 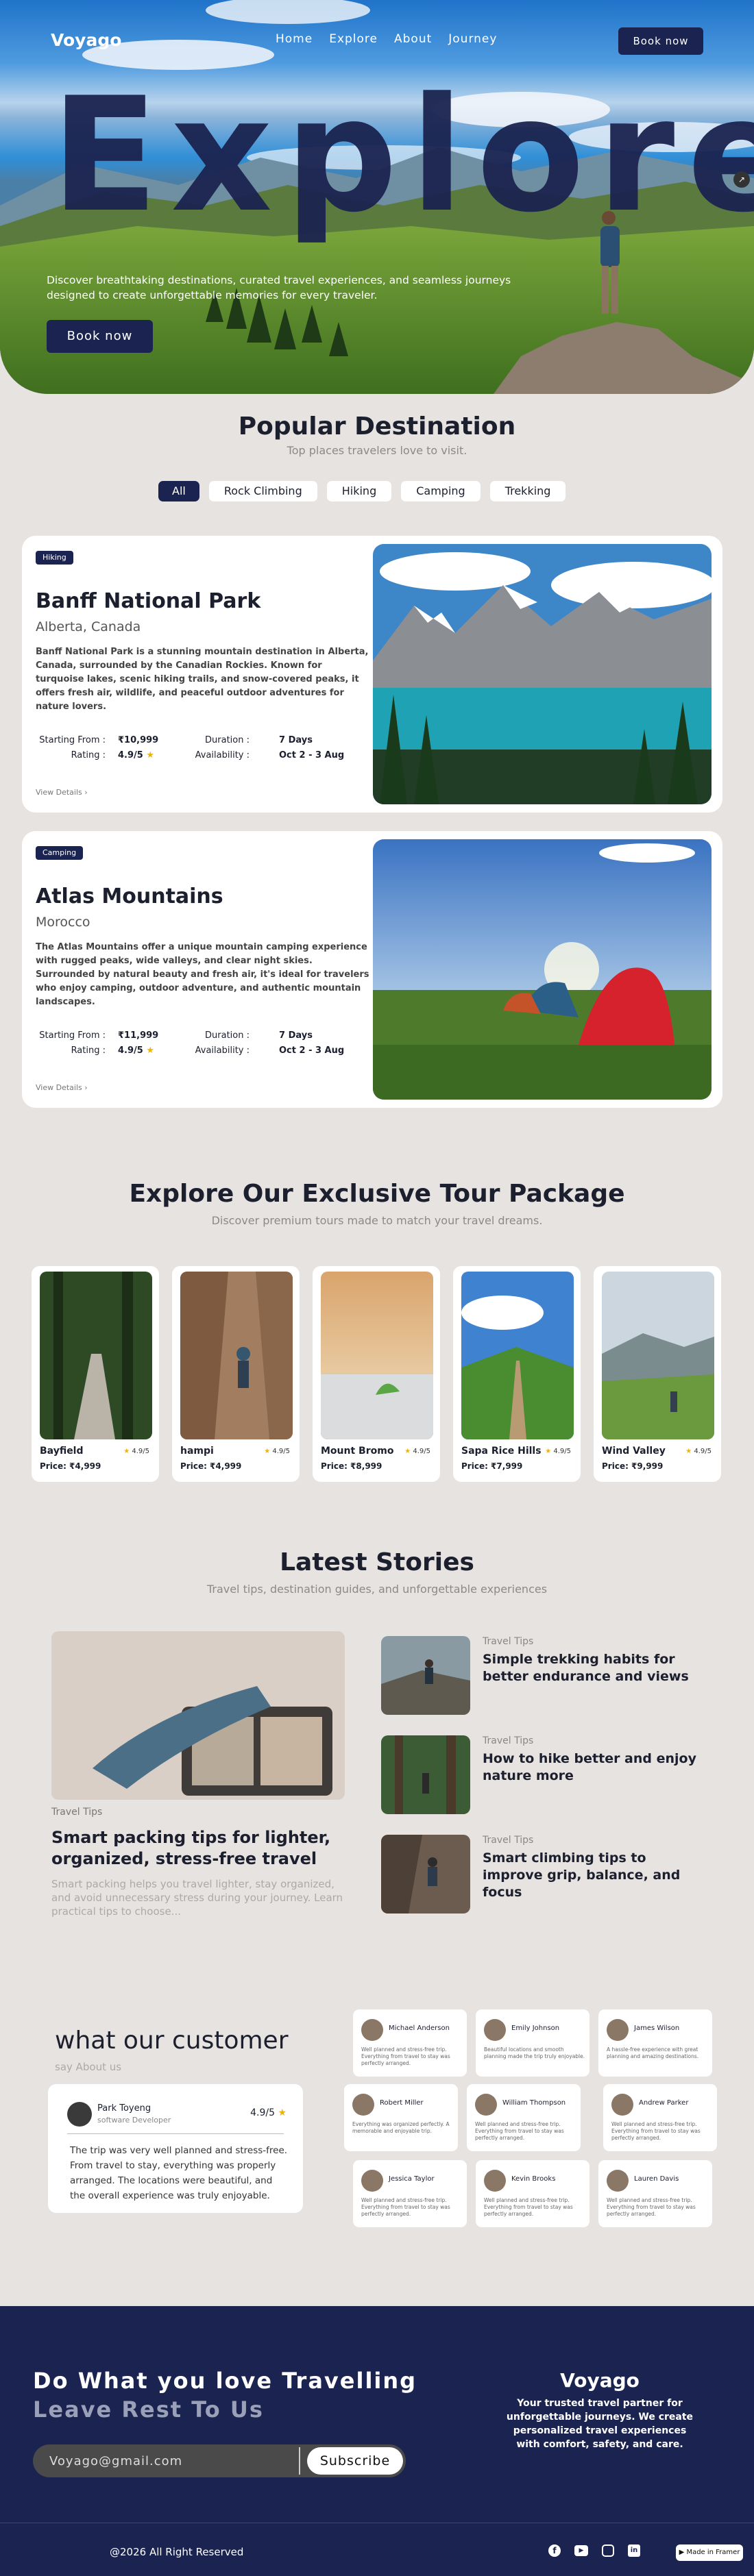 What do you see at coordinates (100, 336) in the screenshot?
I see `hero-book-button: Book now` at bounding box center [100, 336].